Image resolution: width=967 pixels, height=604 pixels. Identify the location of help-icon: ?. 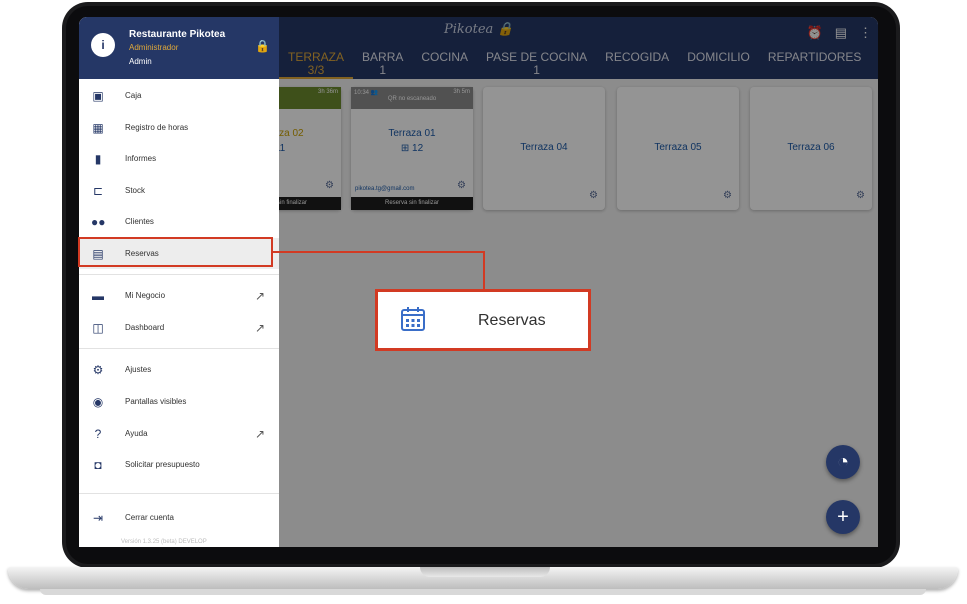
(98, 433).